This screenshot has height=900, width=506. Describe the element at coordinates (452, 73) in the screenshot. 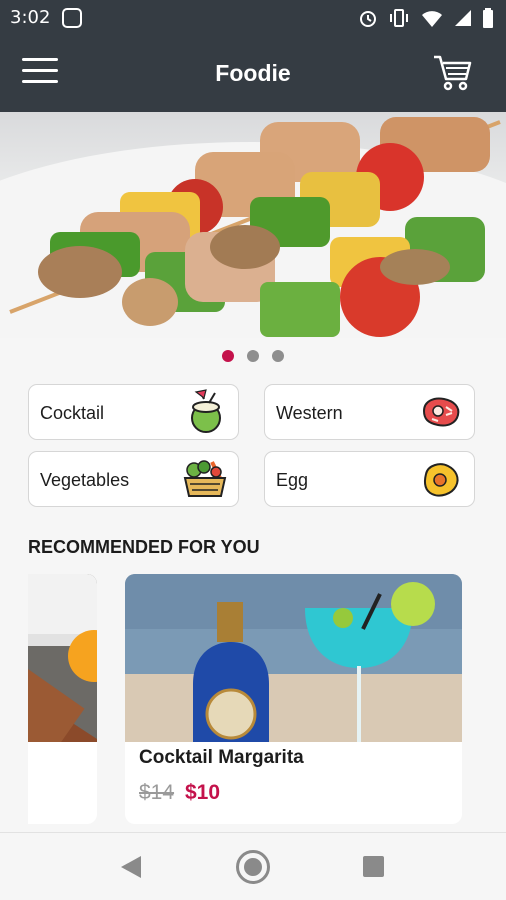

I see `cart-icon` at that location.